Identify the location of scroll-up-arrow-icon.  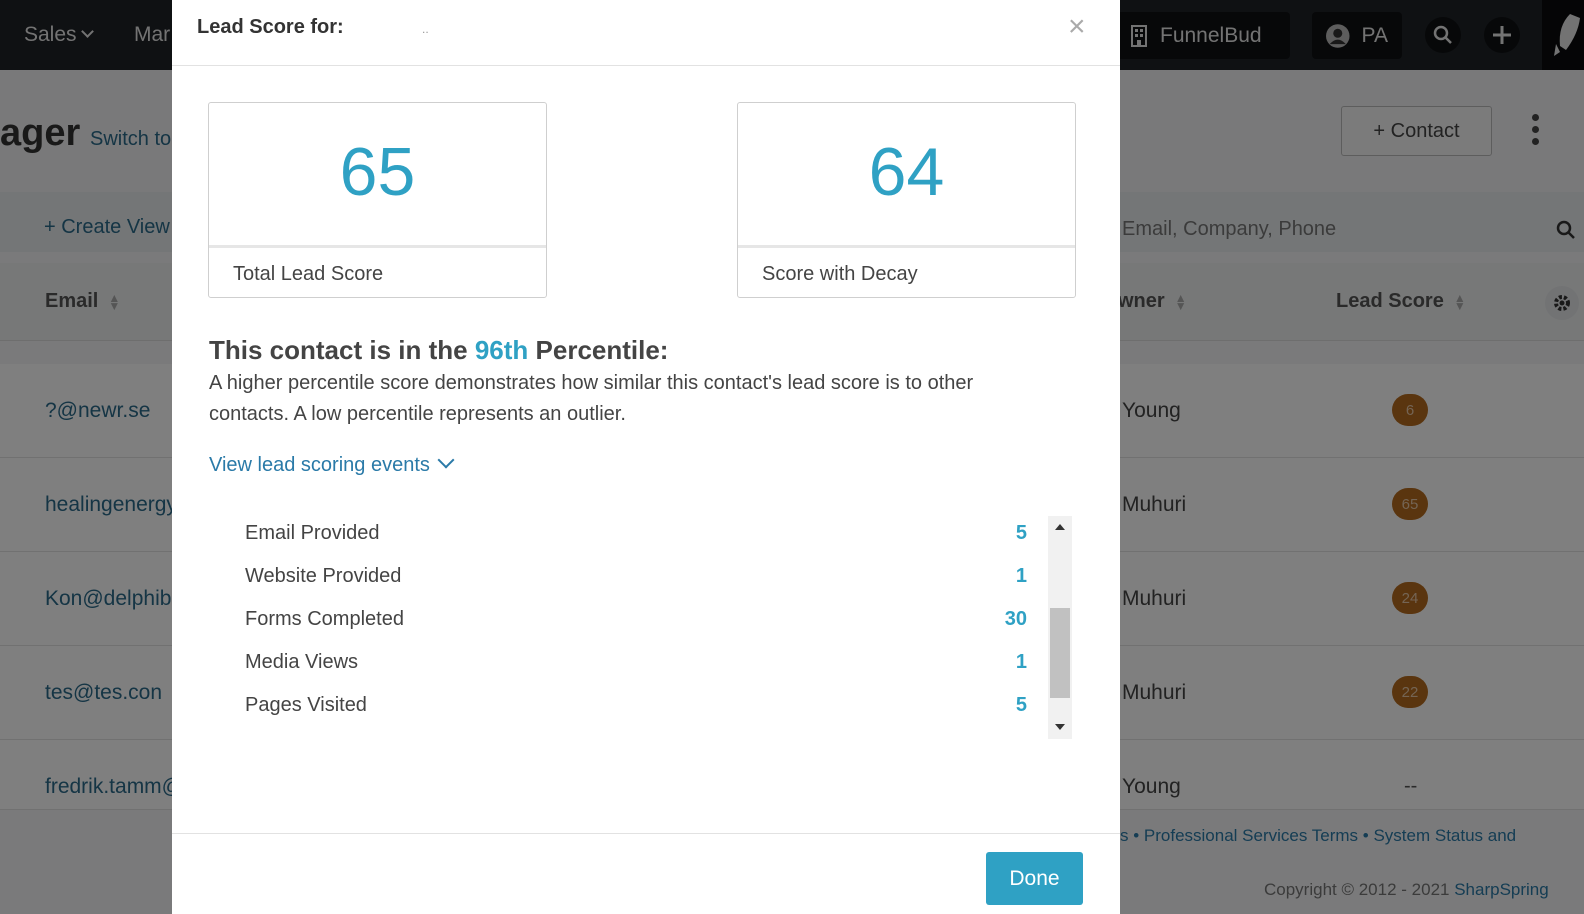
(1060, 527).